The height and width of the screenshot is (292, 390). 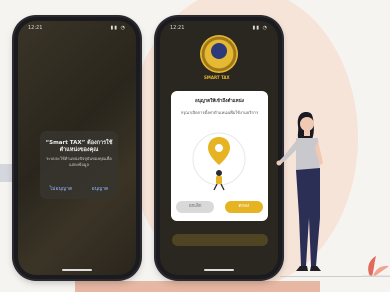 I want to click on deny-button: ไม่อนุญาต, so click(x=61, y=189).